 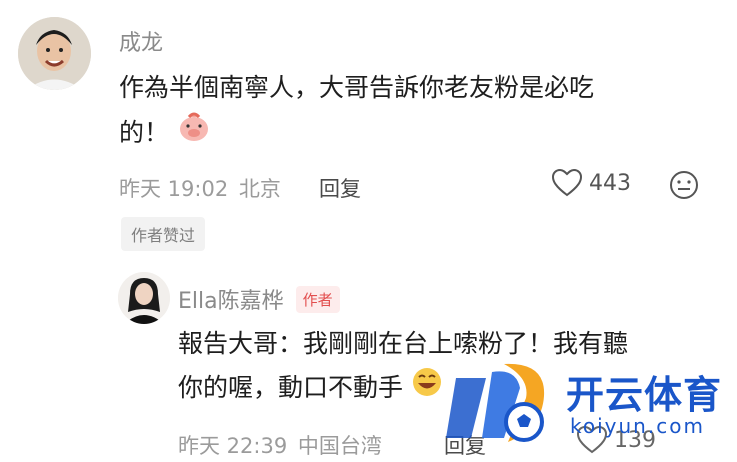 What do you see at coordinates (317, 299) in the screenshot?
I see `author-badge: 作者` at bounding box center [317, 299].